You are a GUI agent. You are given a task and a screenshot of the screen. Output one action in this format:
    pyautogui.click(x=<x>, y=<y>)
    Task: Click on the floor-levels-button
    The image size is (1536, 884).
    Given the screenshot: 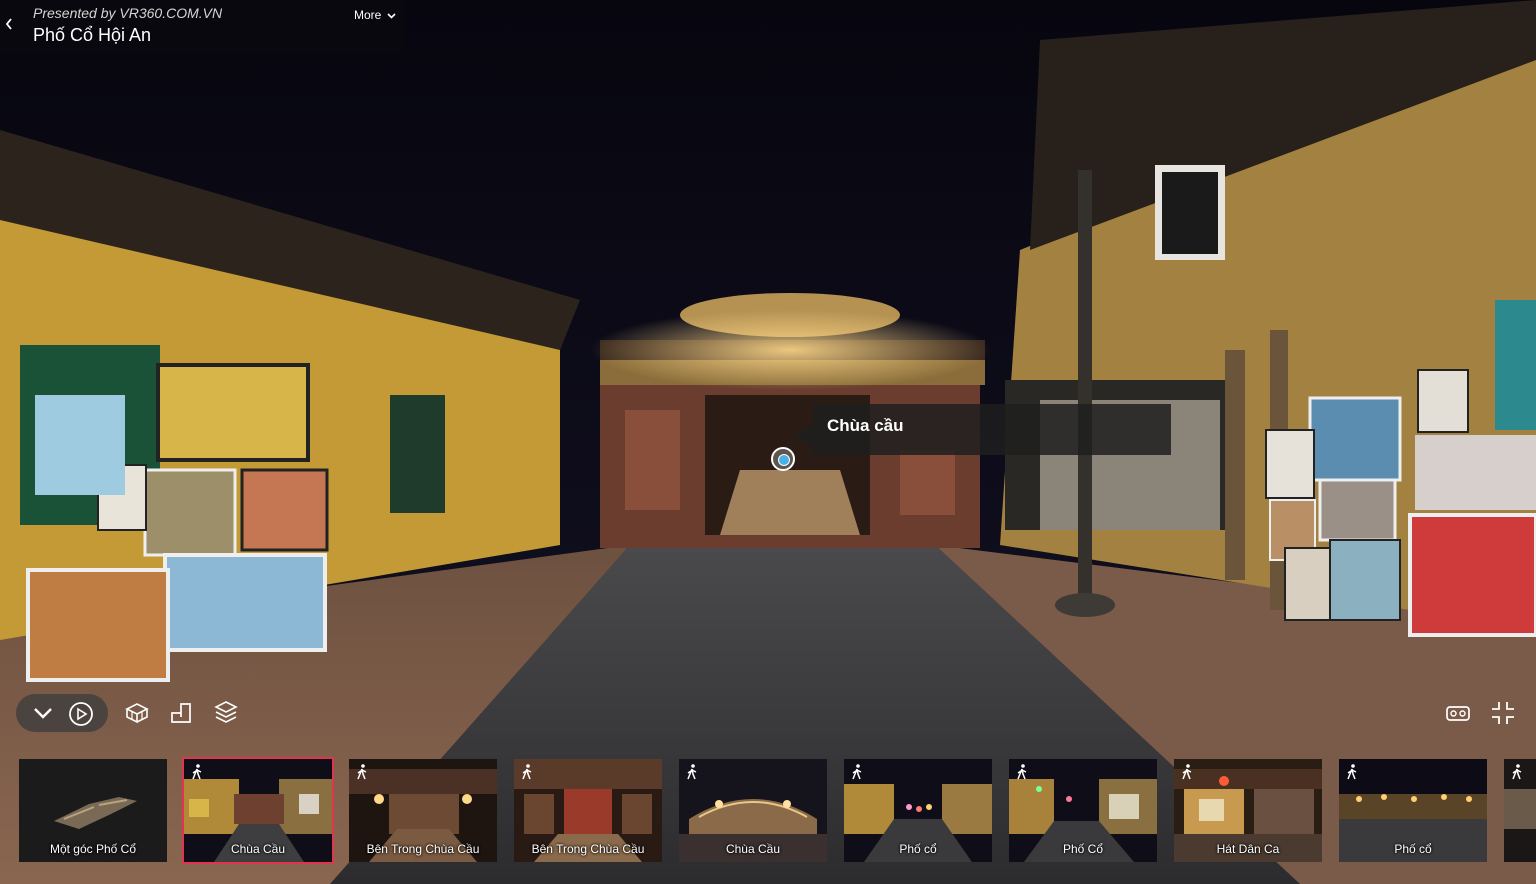 What is the action you would take?
    pyautogui.click(x=226, y=713)
    